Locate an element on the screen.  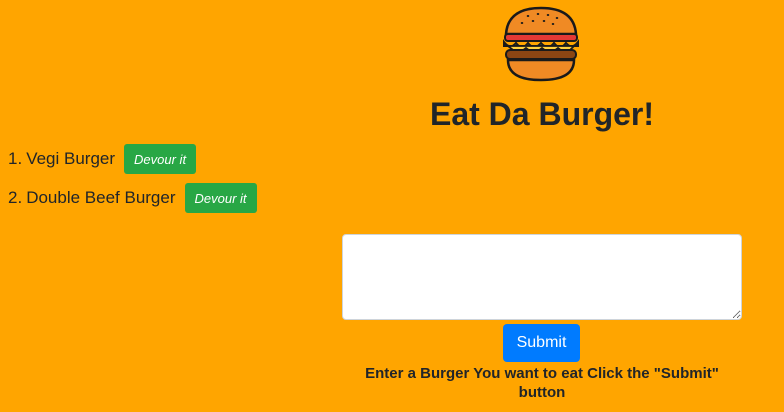
list-item: 2. Double Beef Burger Devour it is located at coordinates (132, 198).